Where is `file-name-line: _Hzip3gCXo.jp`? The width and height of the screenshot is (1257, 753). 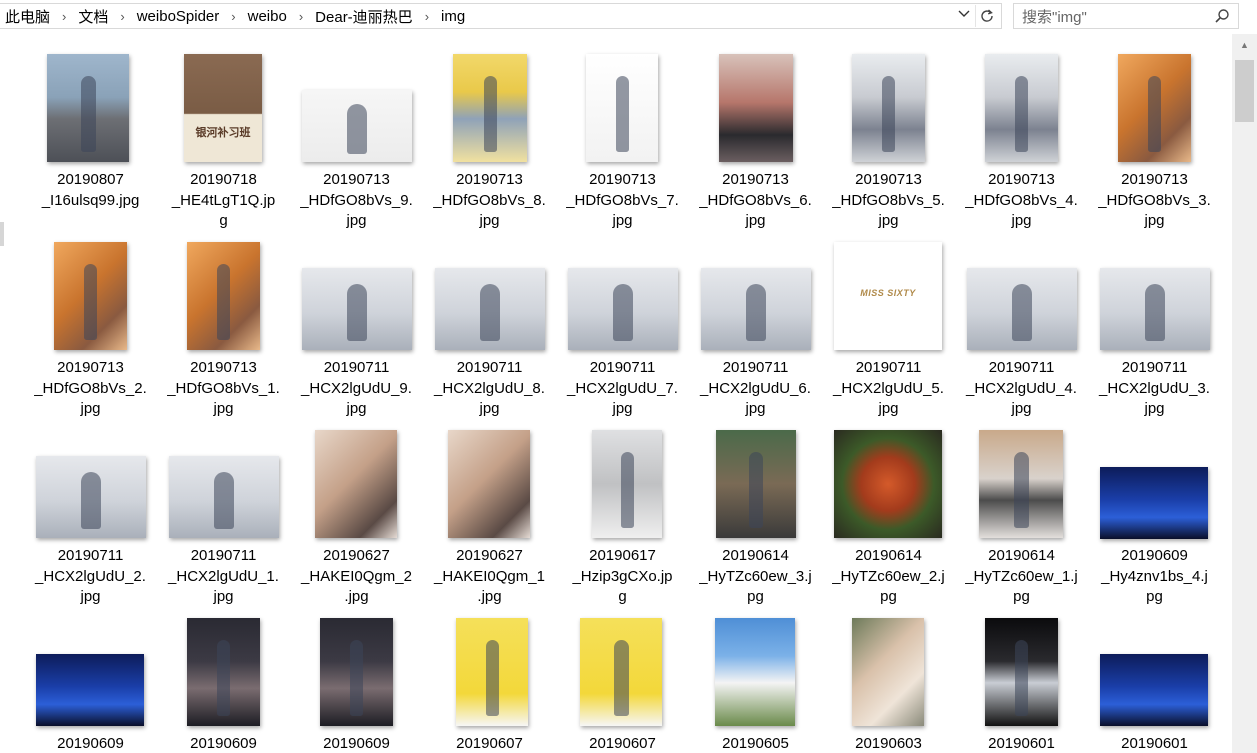 file-name-line: _Hzip3gCXo.jp is located at coordinates (622, 576).